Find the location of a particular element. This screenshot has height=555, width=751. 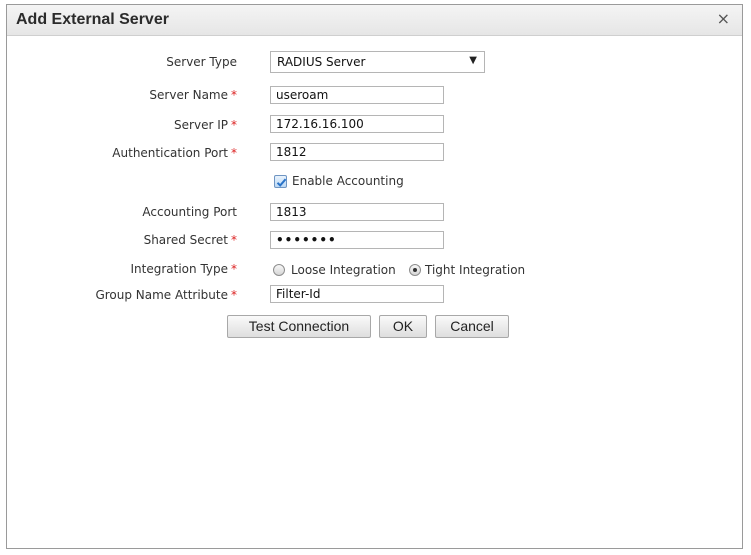

server-name-input: useroam is located at coordinates (357, 95).